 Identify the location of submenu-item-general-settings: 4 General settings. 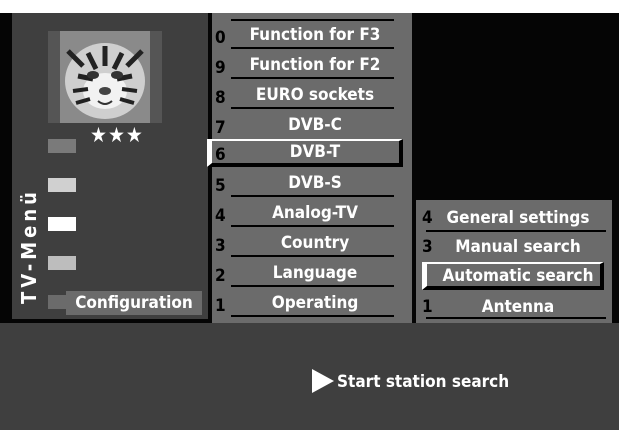
(514, 218).